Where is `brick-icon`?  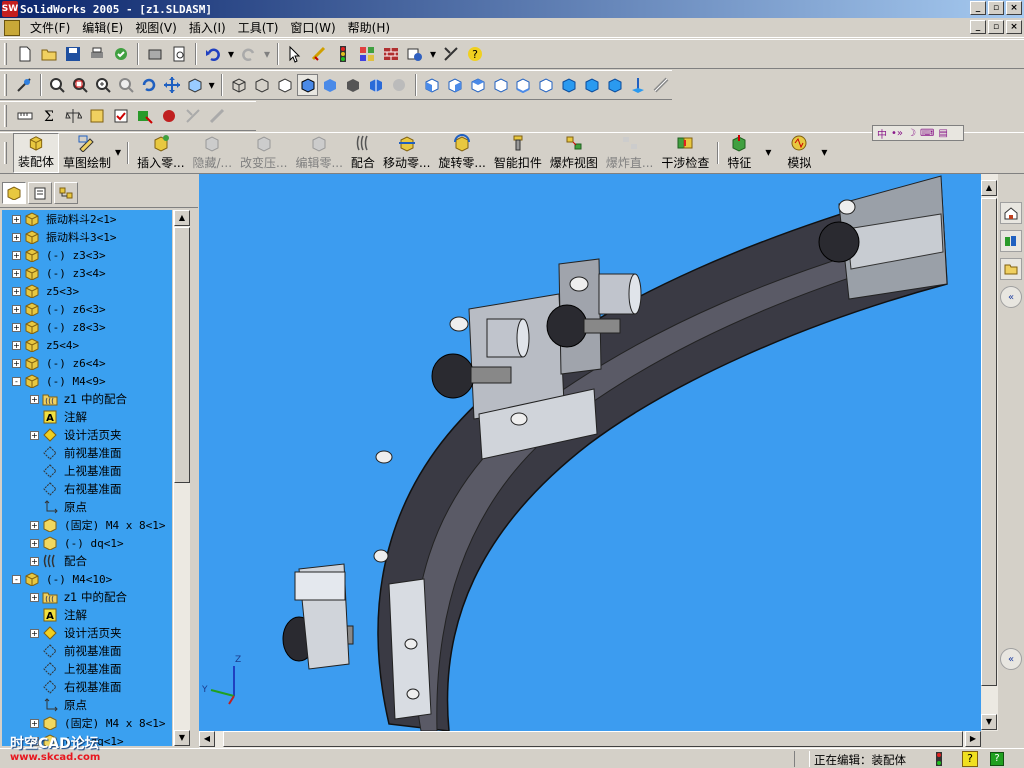 brick-icon is located at coordinates (391, 54).